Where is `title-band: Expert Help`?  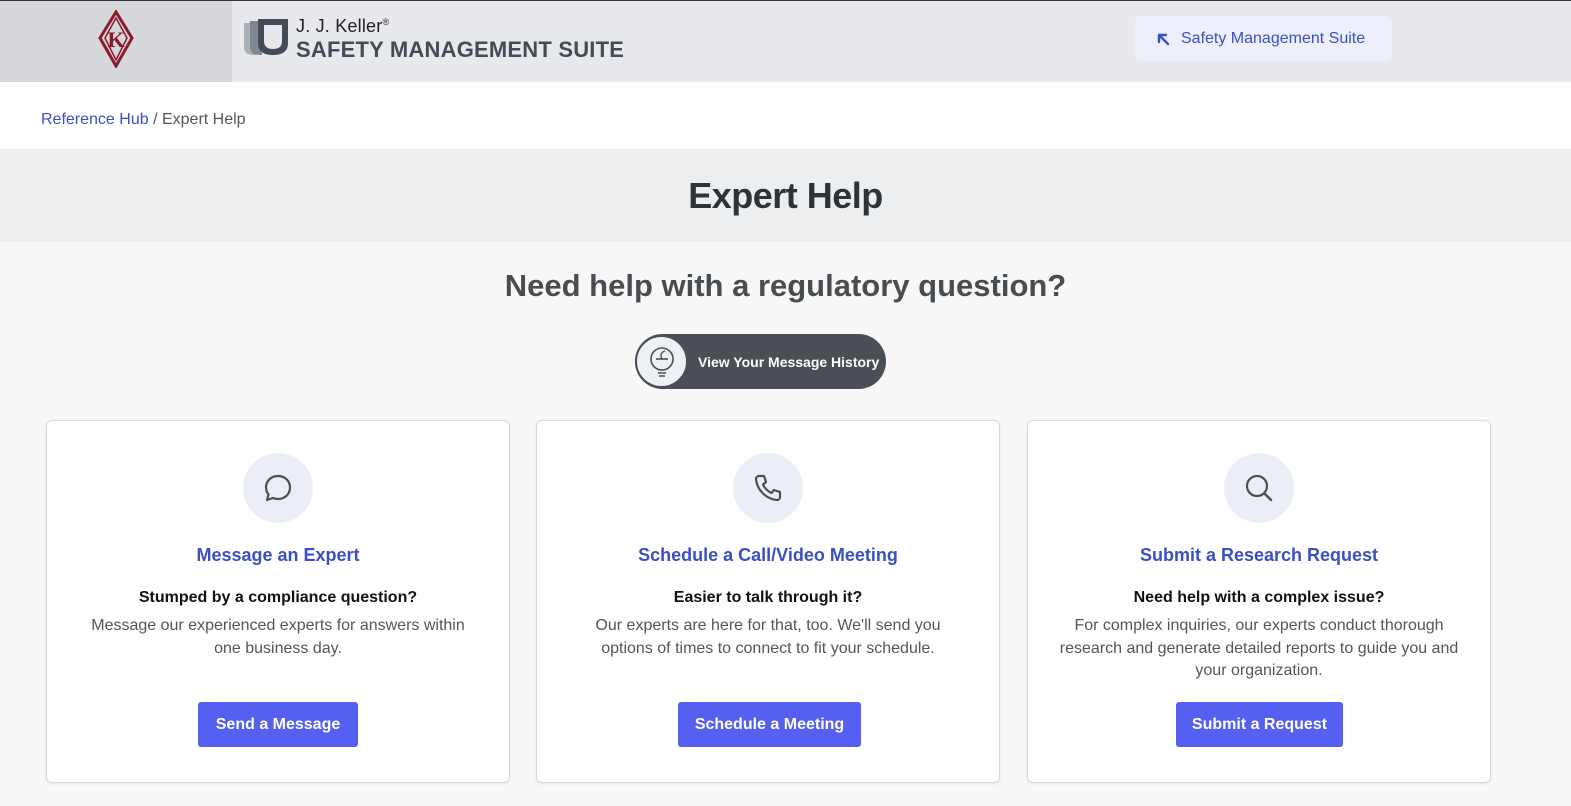
title-band: Expert Help is located at coordinates (785, 195).